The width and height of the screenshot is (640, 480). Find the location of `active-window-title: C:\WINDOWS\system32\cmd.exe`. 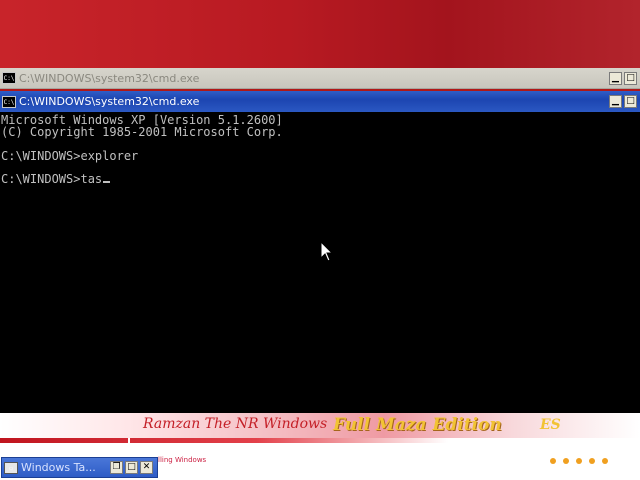

active-window-title: C:\WINDOWS\system32\cmd.exe is located at coordinates (109, 101).